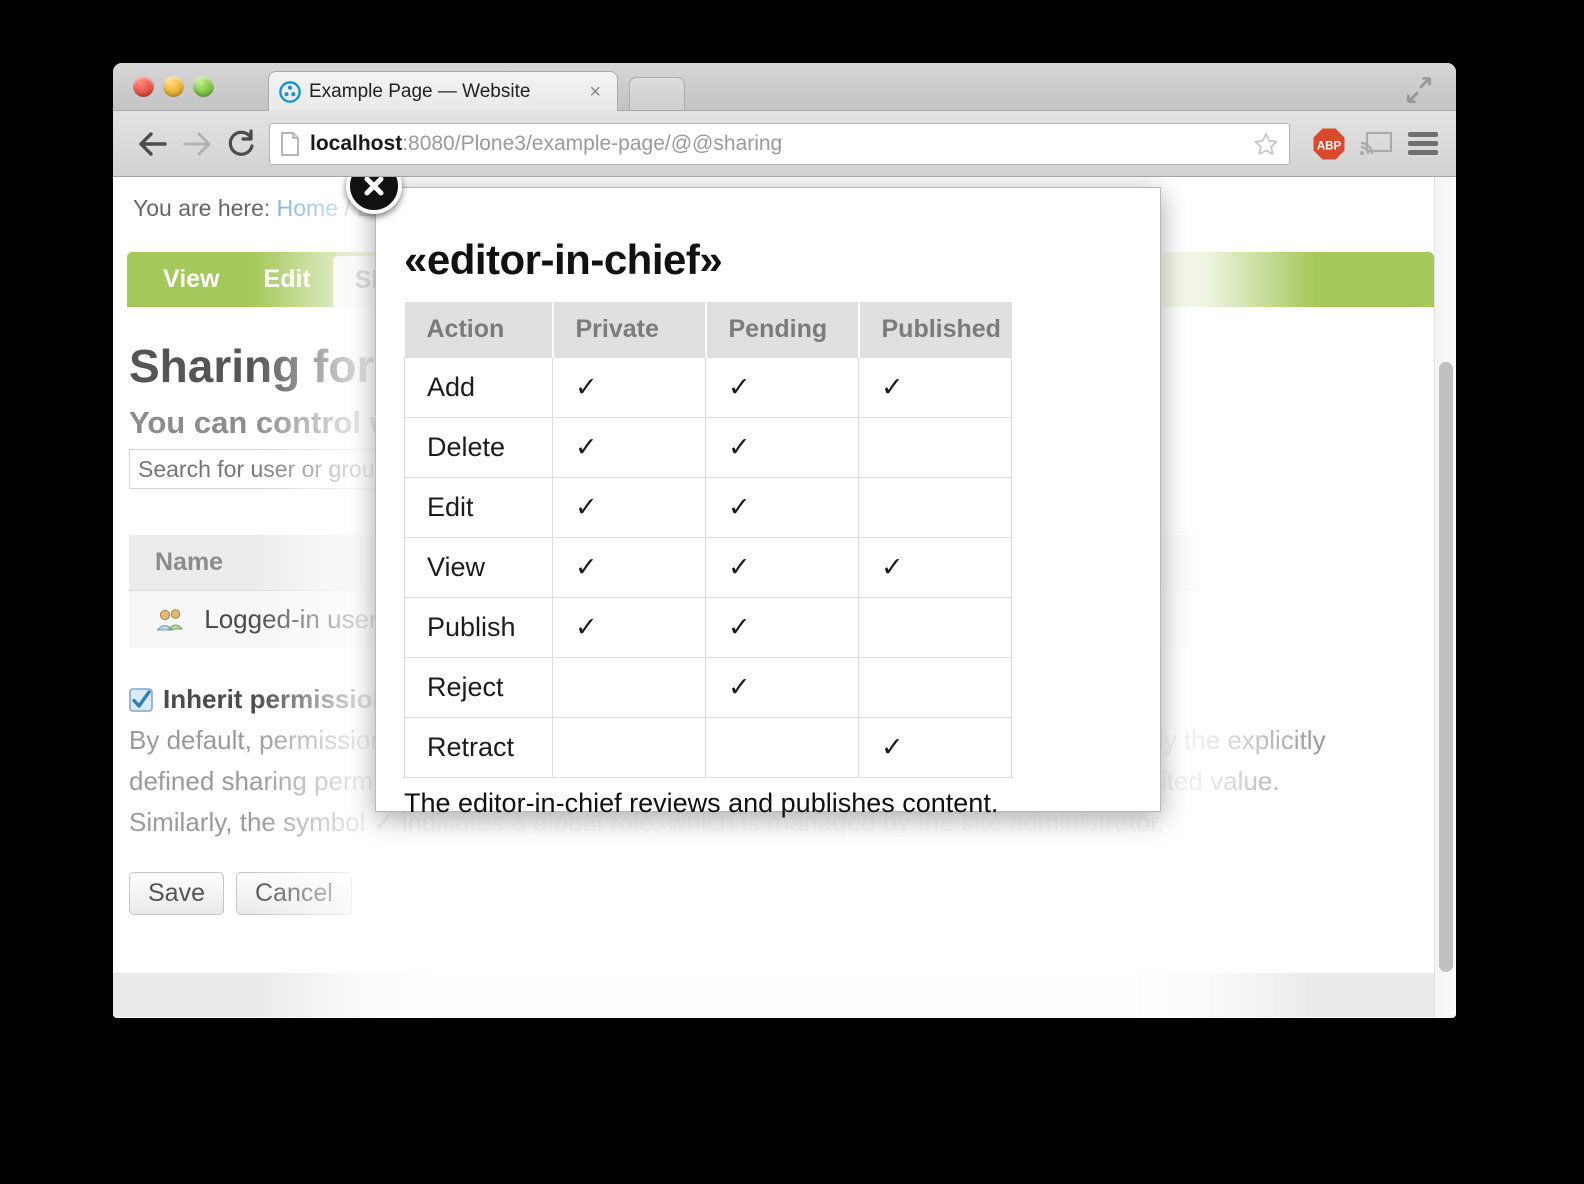 The height and width of the screenshot is (1184, 1584). I want to click on permissions-row: Retract ✓, so click(708, 747).